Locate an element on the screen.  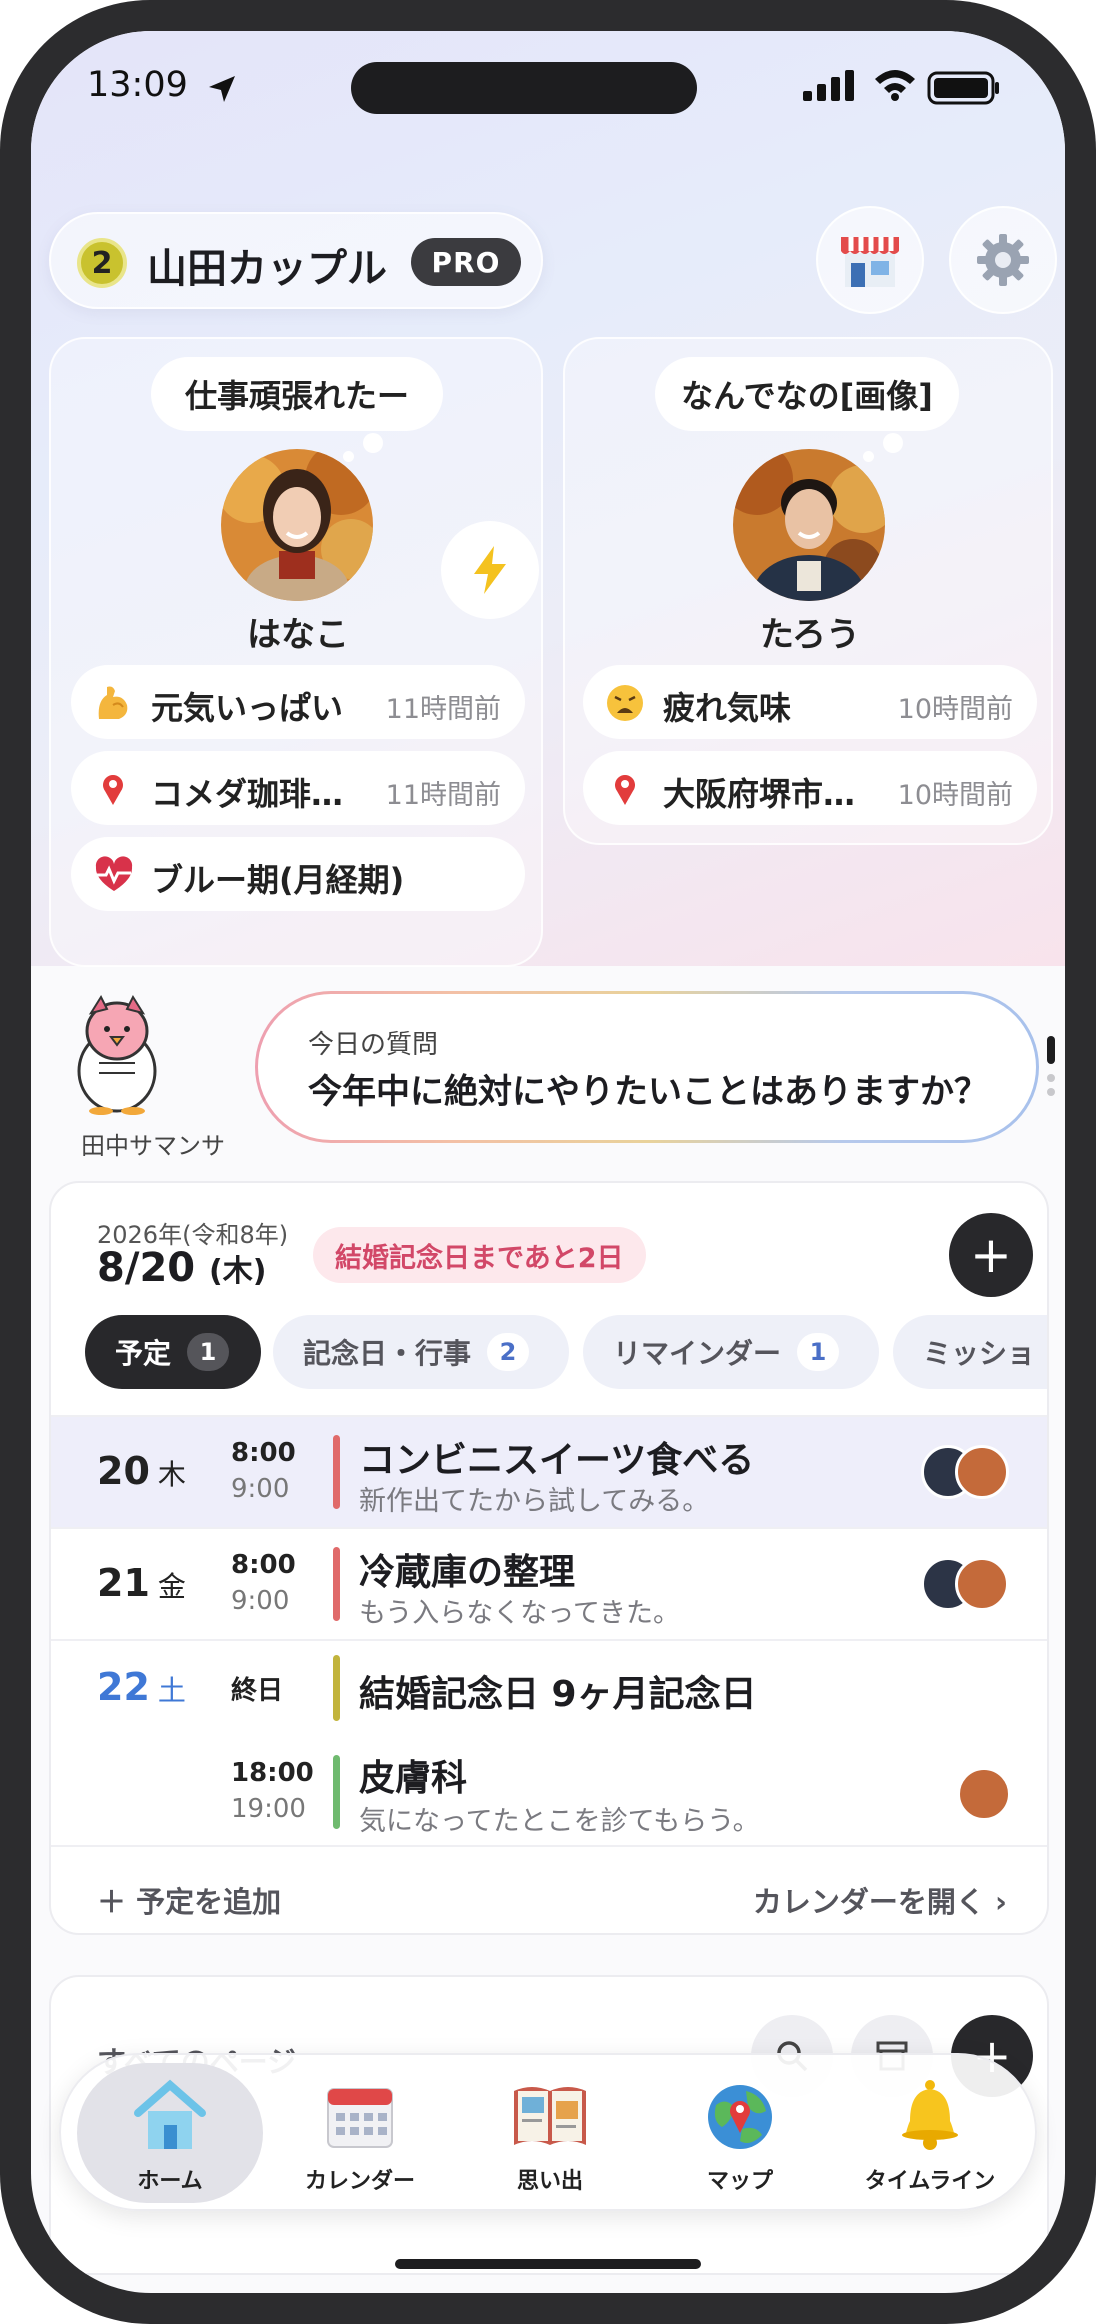
question-text: 今年中に絶対にやりたいことはありますか？ is located at coordinates (648, 1092).